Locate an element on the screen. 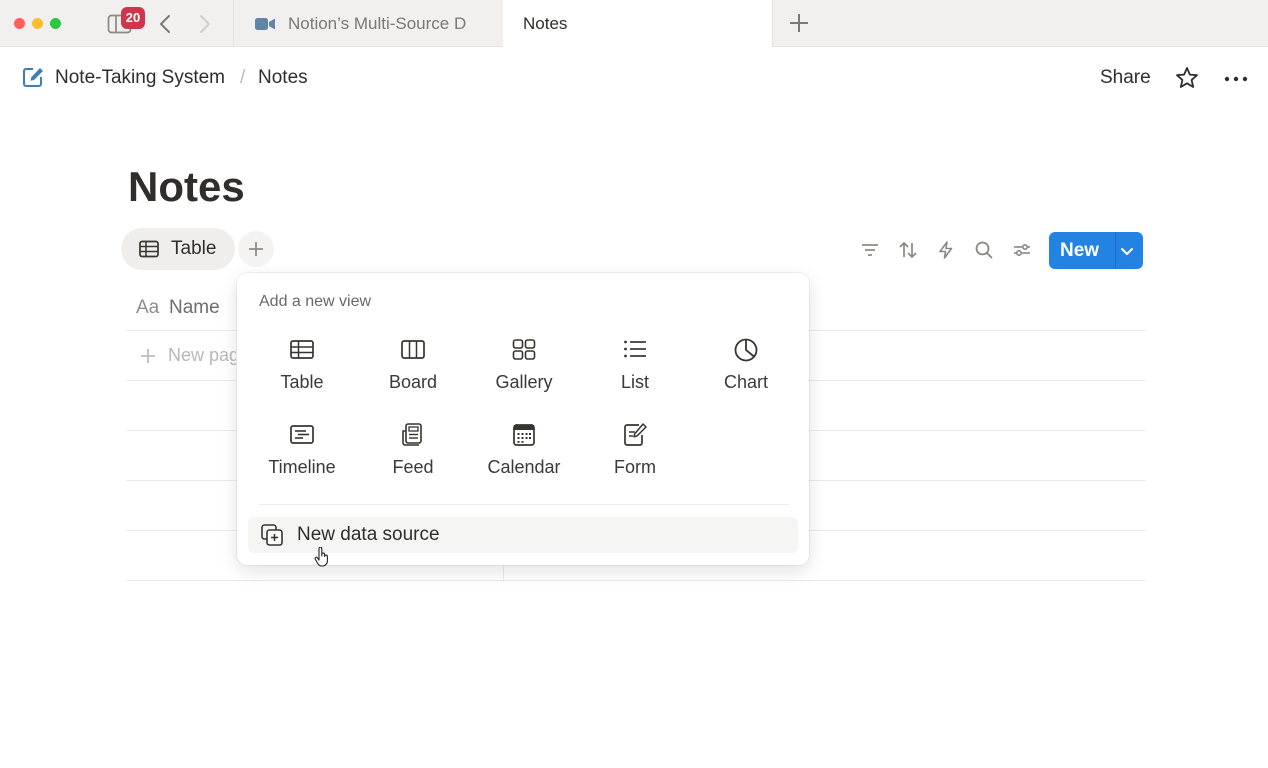 This screenshot has height=768, width=1268. view-option-label: List is located at coordinates (634, 382).